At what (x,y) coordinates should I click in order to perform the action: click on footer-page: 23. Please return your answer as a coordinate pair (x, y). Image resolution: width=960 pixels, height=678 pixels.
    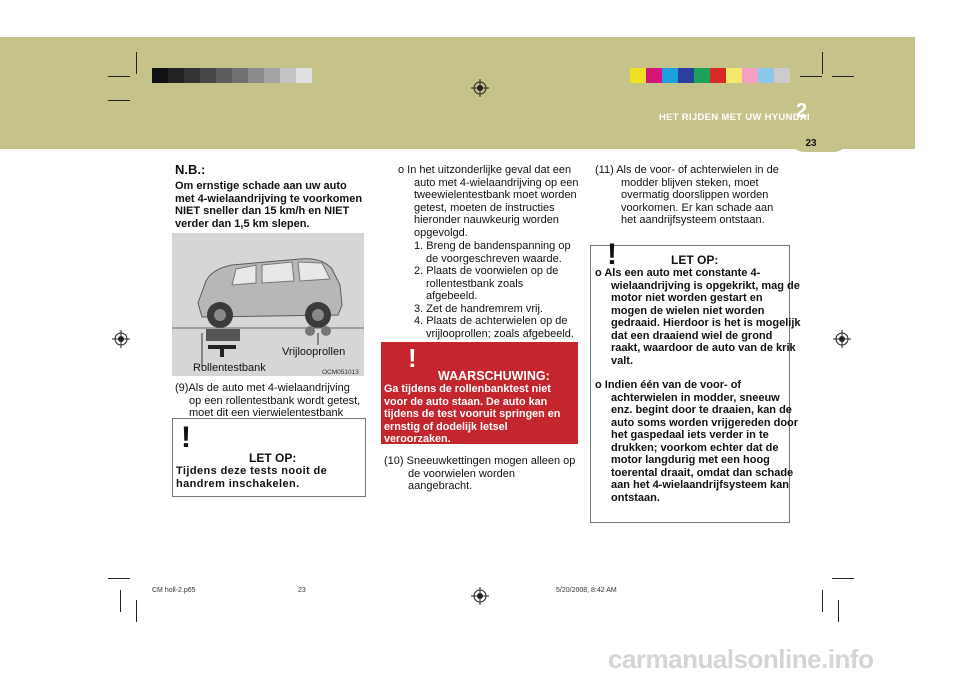
    Looking at the image, I should click on (302, 590).